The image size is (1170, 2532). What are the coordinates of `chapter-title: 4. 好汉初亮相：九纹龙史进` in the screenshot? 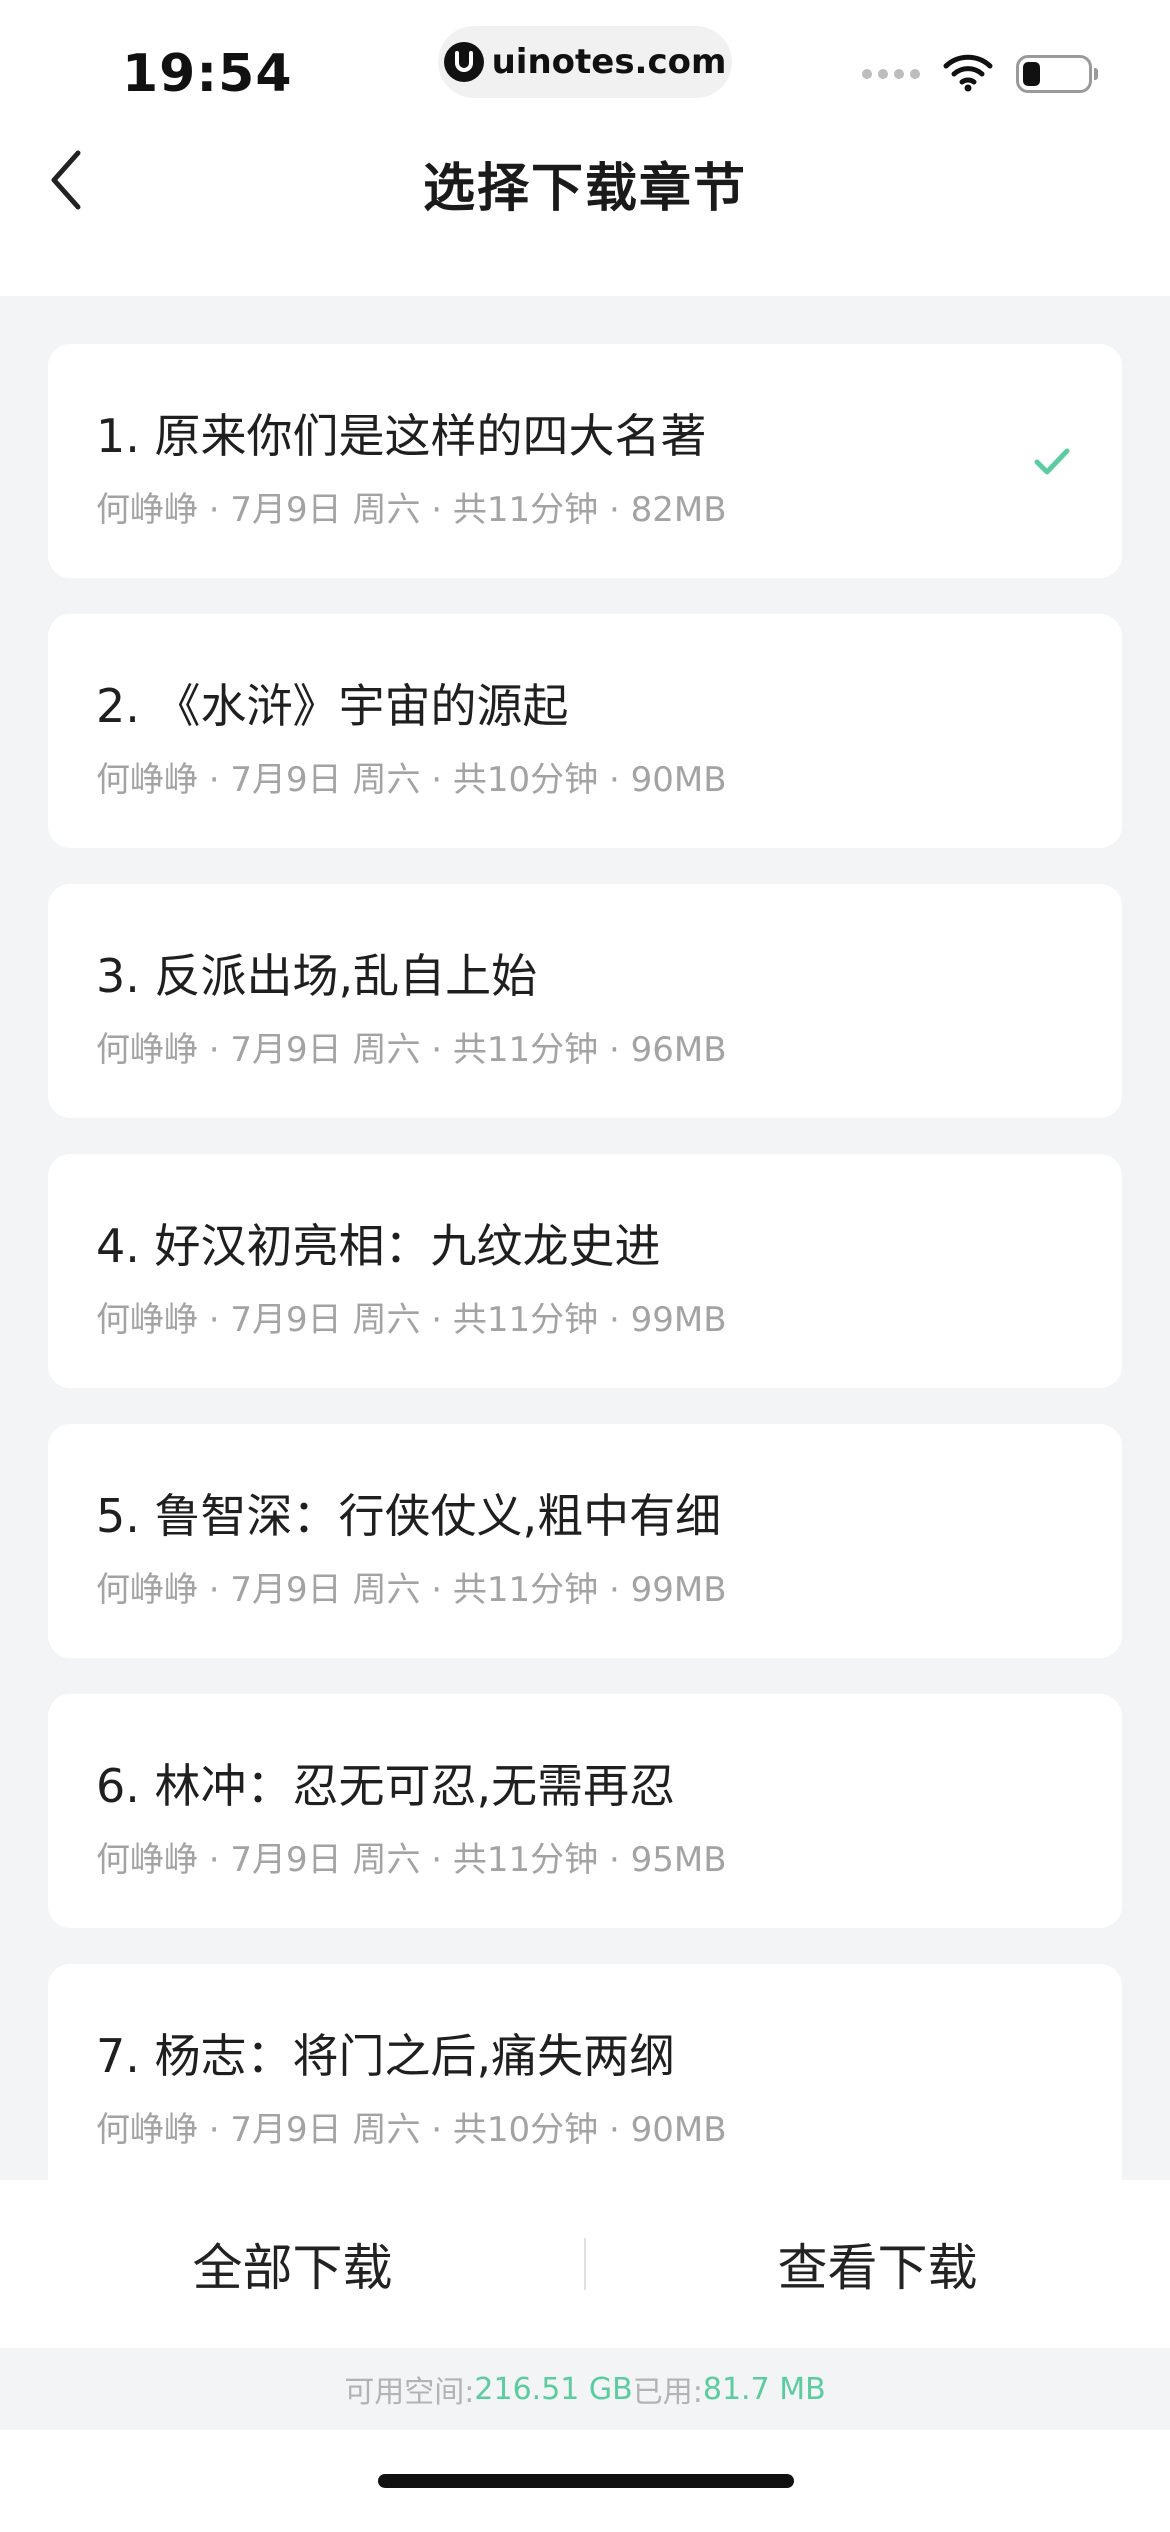 It's located at (378, 1246).